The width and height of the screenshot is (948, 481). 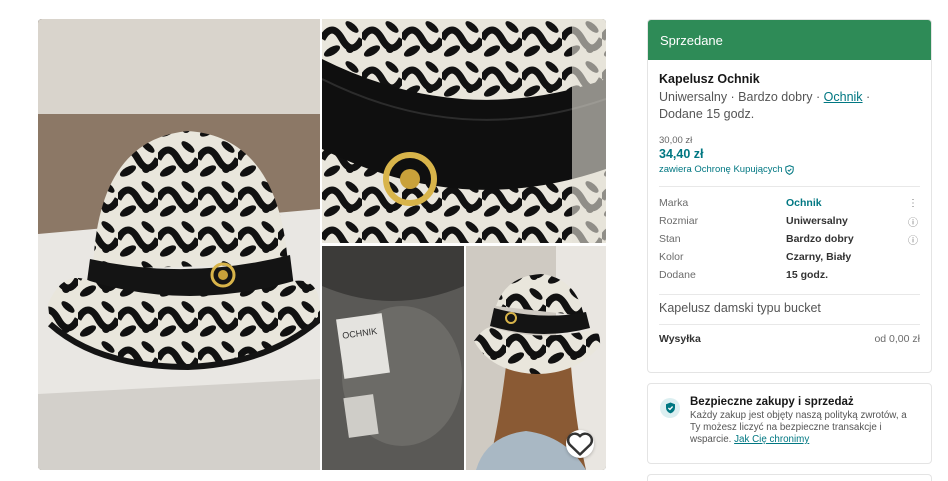 I want to click on attribute-label: Stan, so click(x=670, y=239).